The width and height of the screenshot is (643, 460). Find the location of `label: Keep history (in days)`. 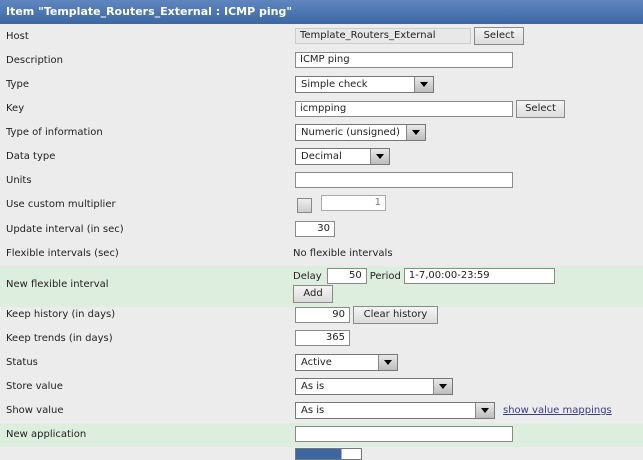

label: Keep history (in days) is located at coordinates (61, 314).